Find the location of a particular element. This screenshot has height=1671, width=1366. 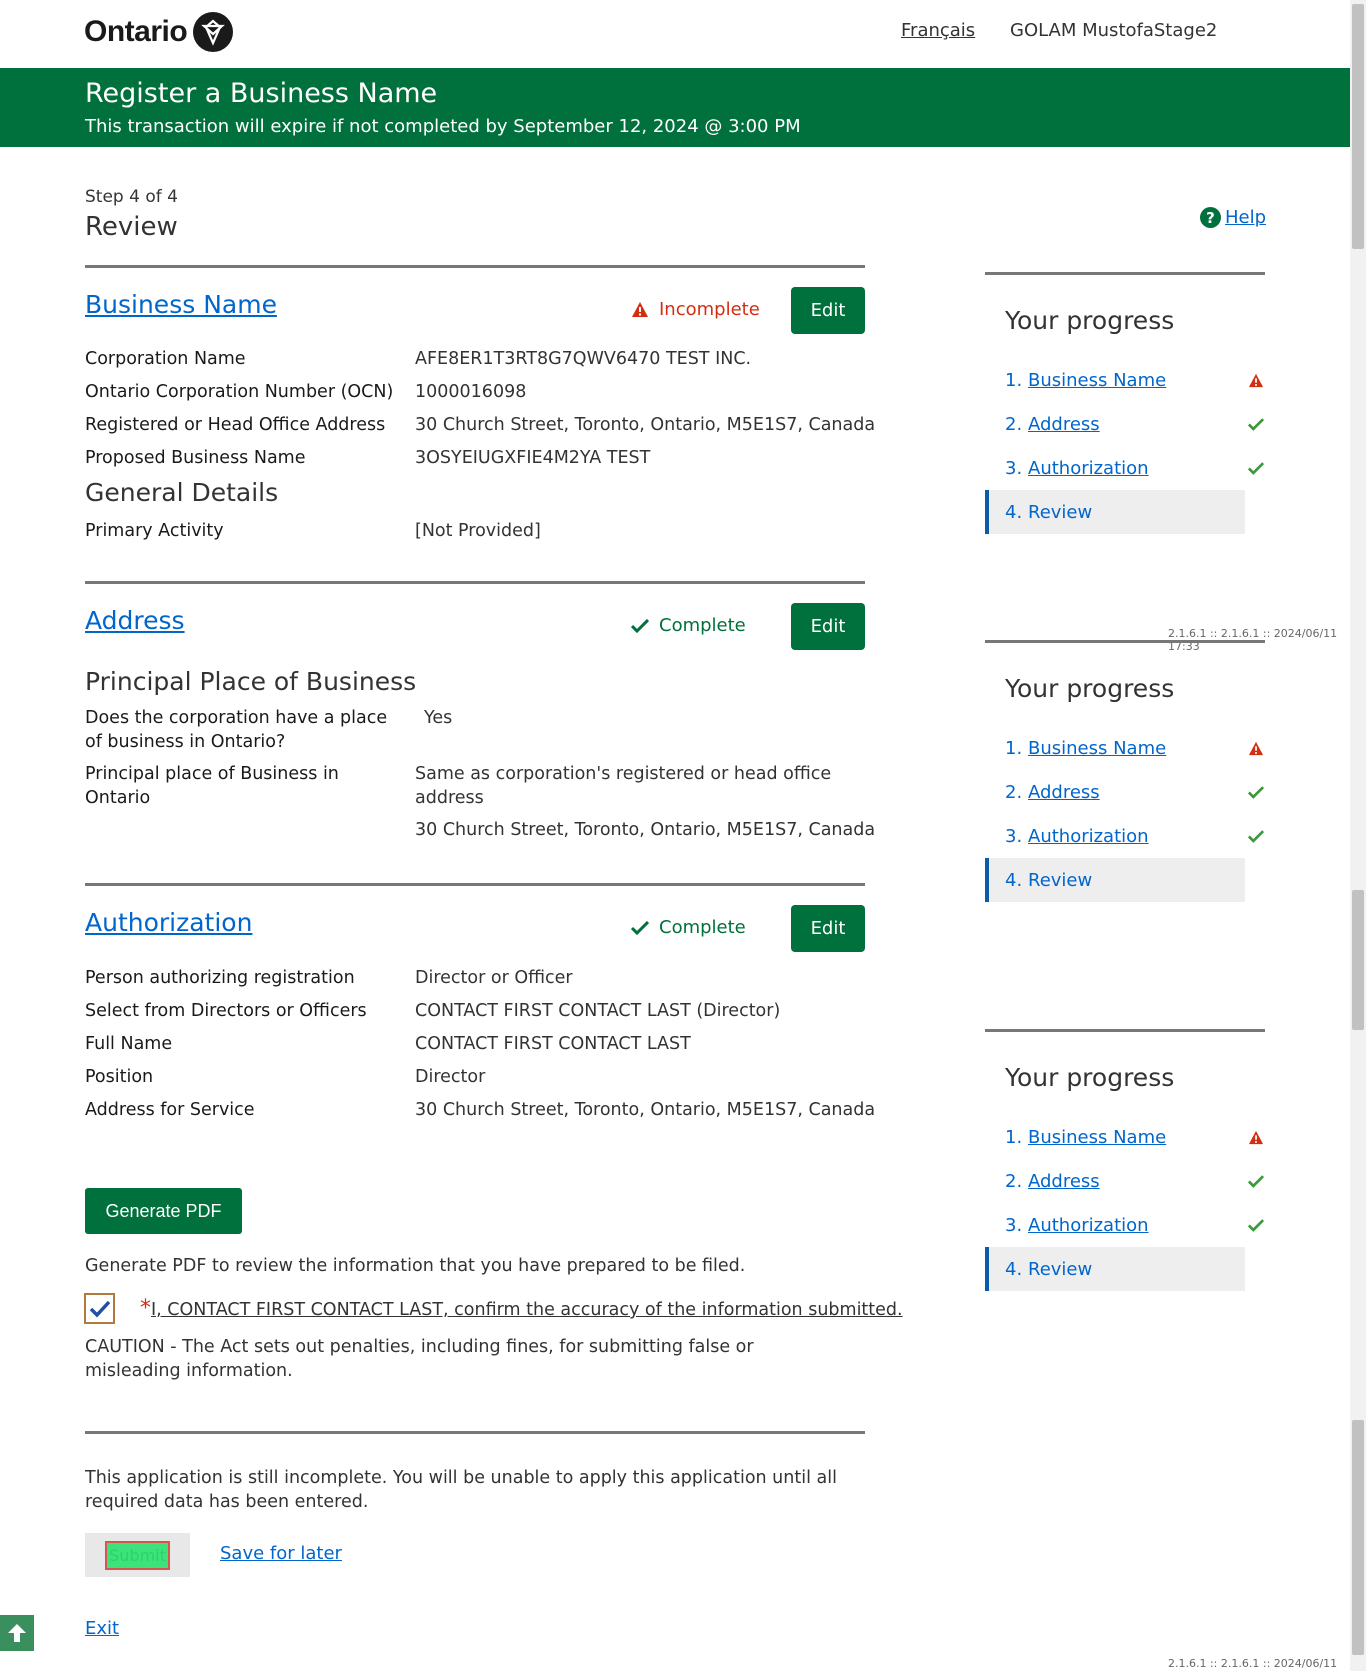

field-value: 3OSYEIUGXFIE4M2YA TEST is located at coordinates (533, 458).